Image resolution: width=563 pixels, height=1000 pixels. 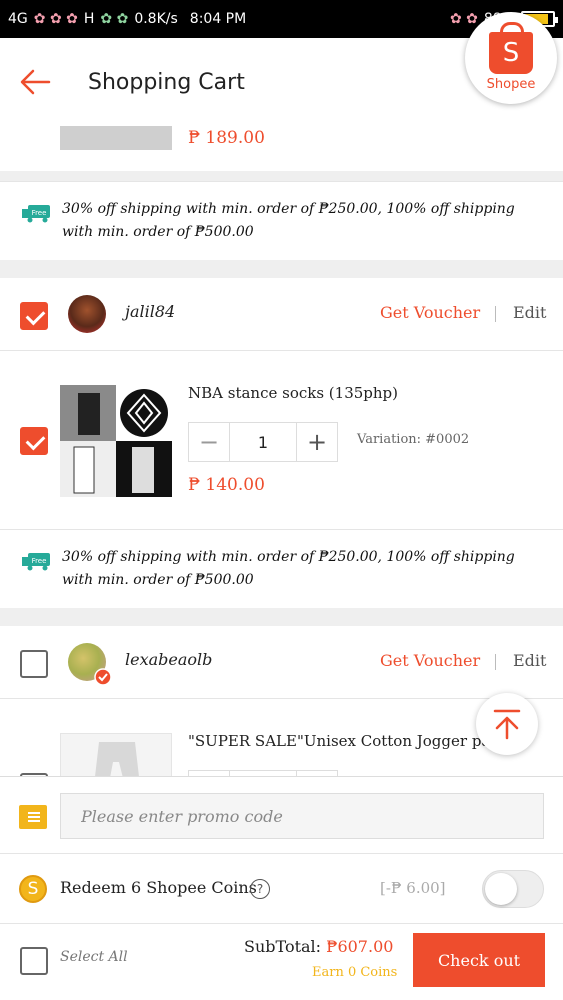 What do you see at coordinates (413, 439) in the screenshot?
I see `variation-label: Variation: #0002` at bounding box center [413, 439].